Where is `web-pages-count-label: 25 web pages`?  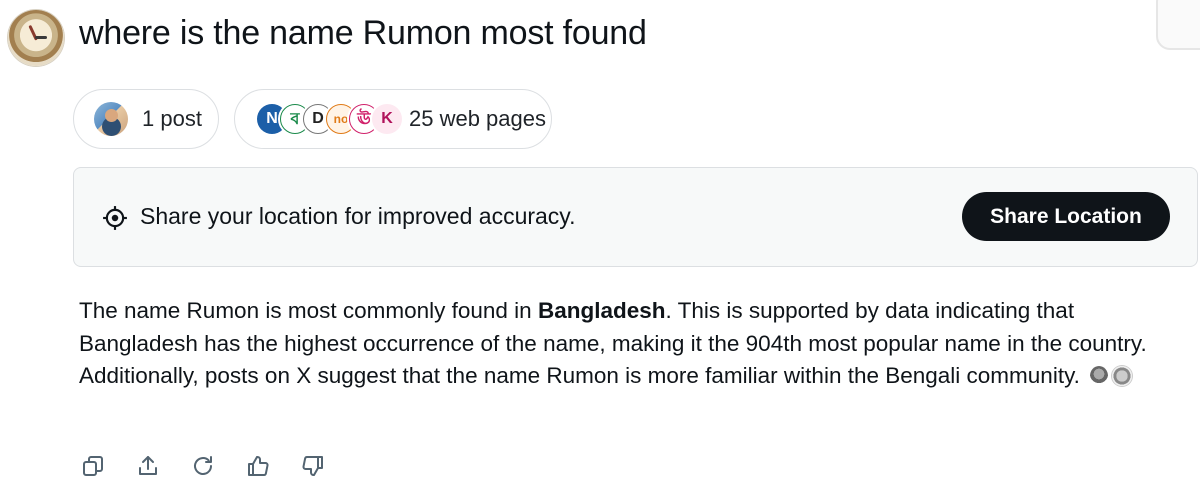 web-pages-count-label: 25 web pages is located at coordinates (477, 118).